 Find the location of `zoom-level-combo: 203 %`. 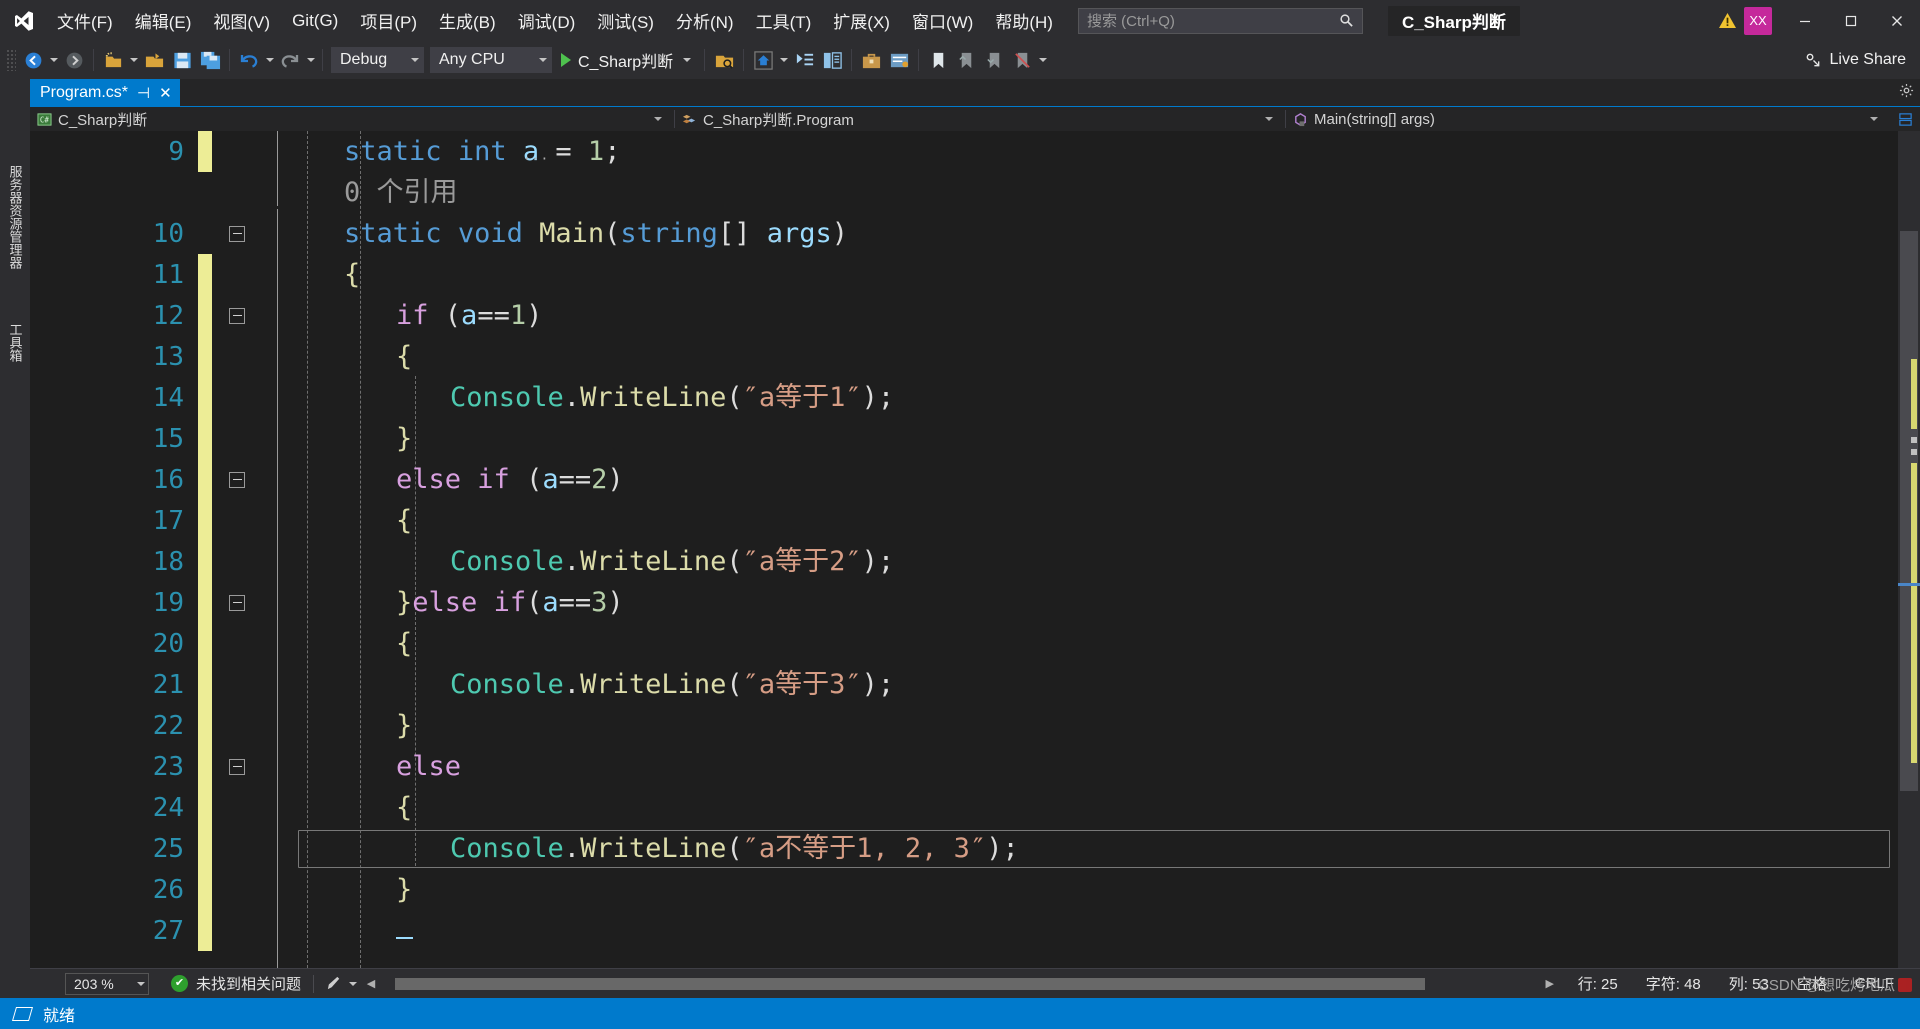

zoom-level-combo: 203 % is located at coordinates (107, 983).